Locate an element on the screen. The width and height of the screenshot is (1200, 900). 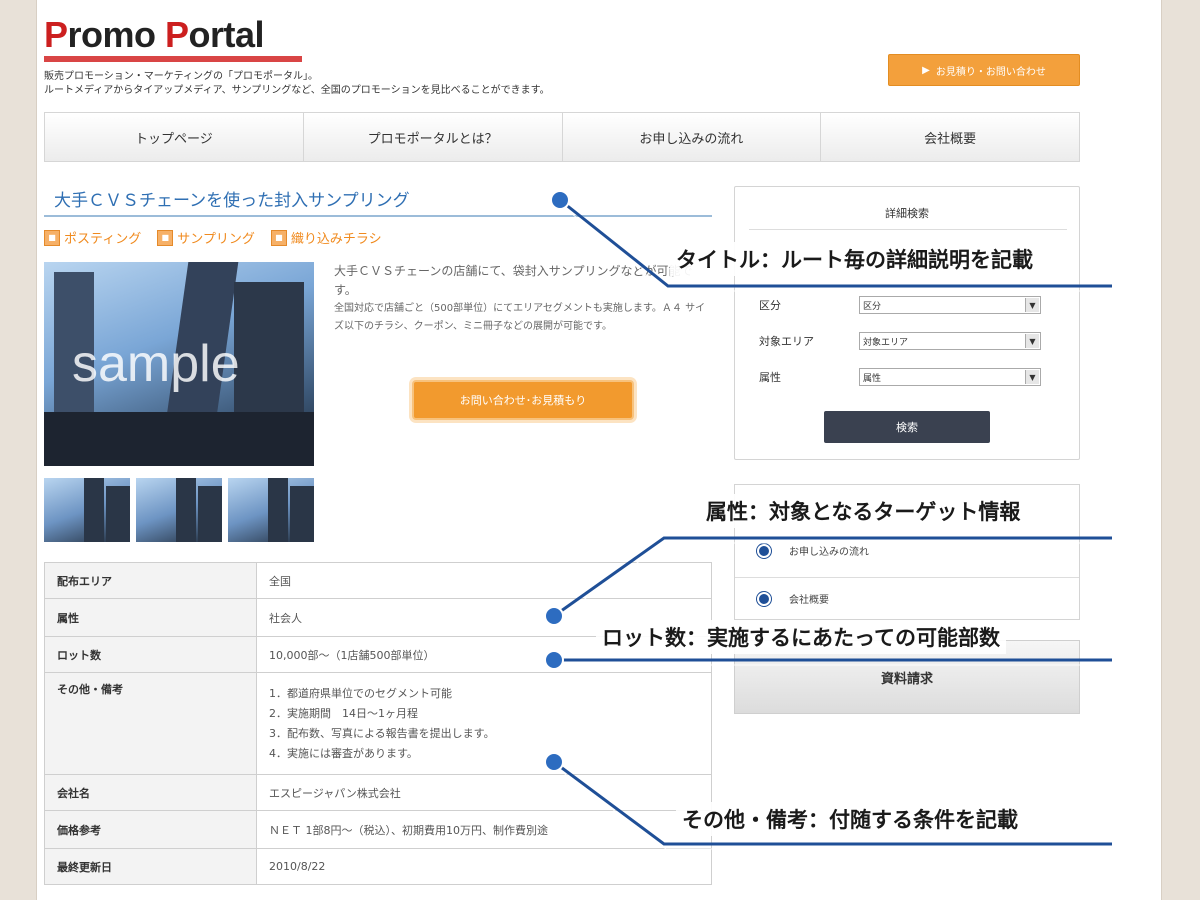
photo-thumbnails is located at coordinates (179, 510).